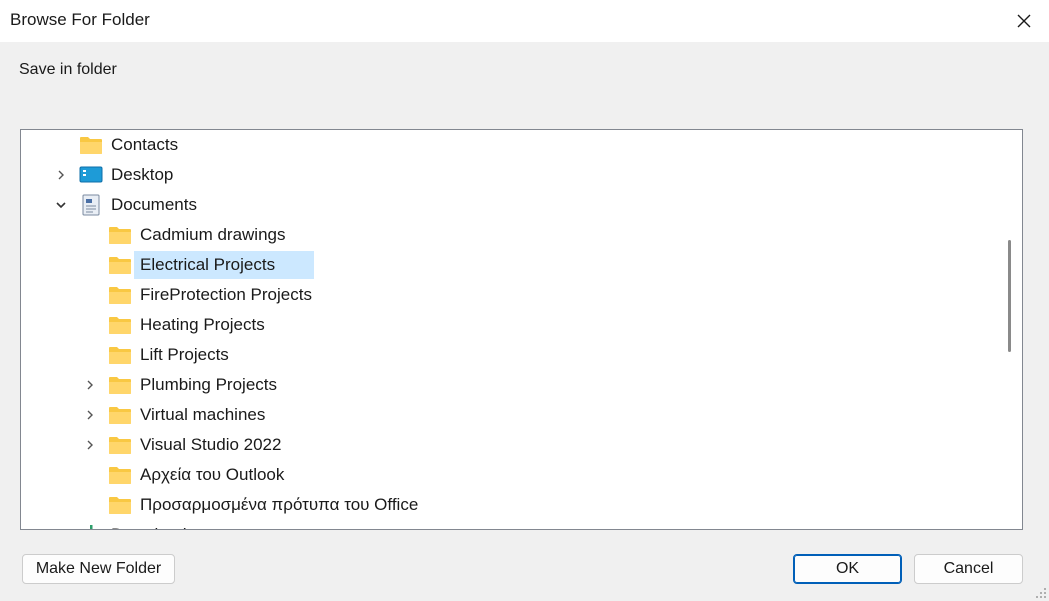 Image resolution: width=1049 pixels, height=601 pixels. What do you see at coordinates (509, 385) in the screenshot?
I see `tree-item: Plumbing Projects` at bounding box center [509, 385].